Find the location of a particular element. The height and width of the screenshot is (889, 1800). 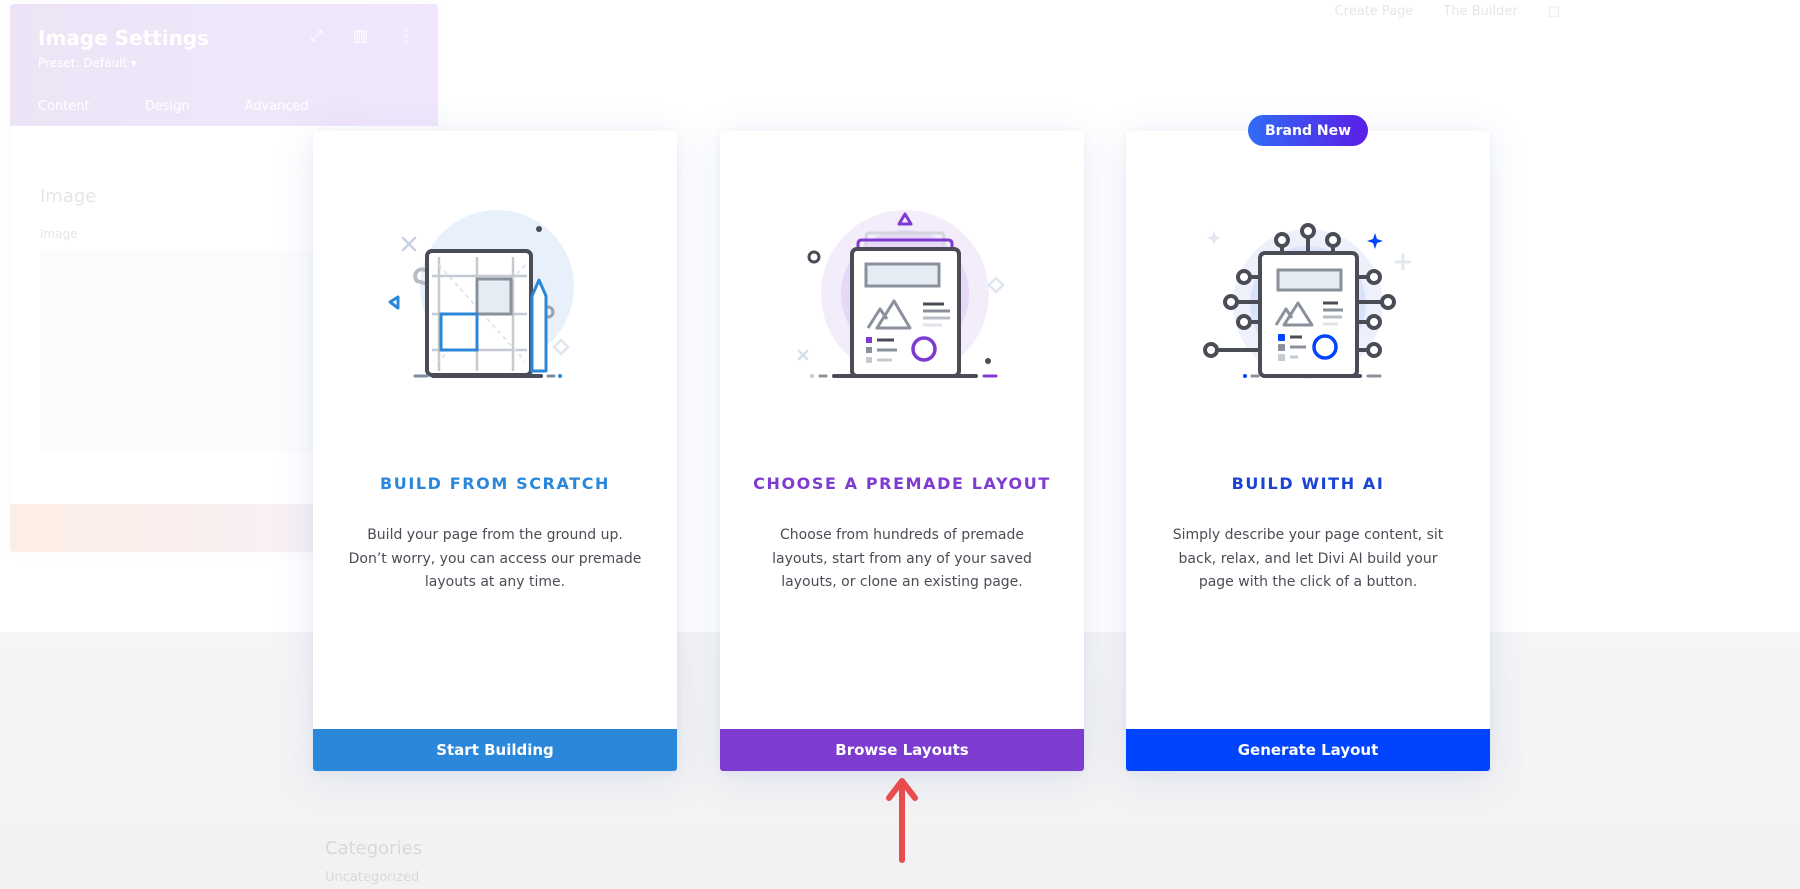

brand-new-badge: Brand New is located at coordinates (1308, 130).